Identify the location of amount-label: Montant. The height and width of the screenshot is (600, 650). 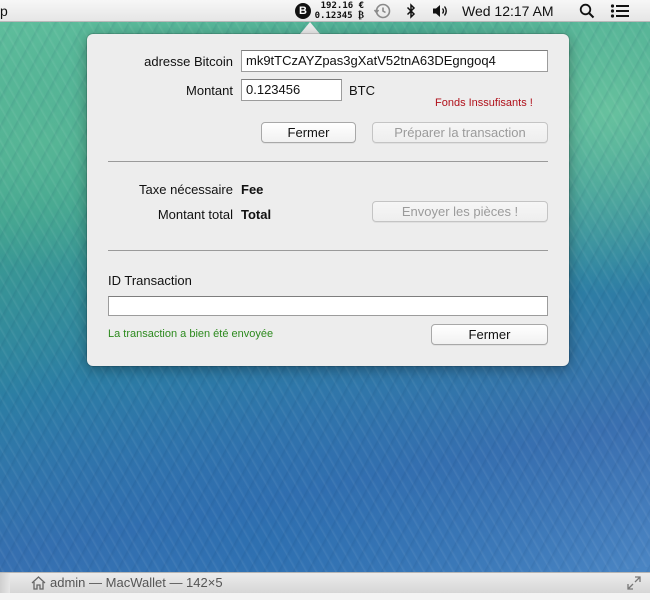
(209, 90).